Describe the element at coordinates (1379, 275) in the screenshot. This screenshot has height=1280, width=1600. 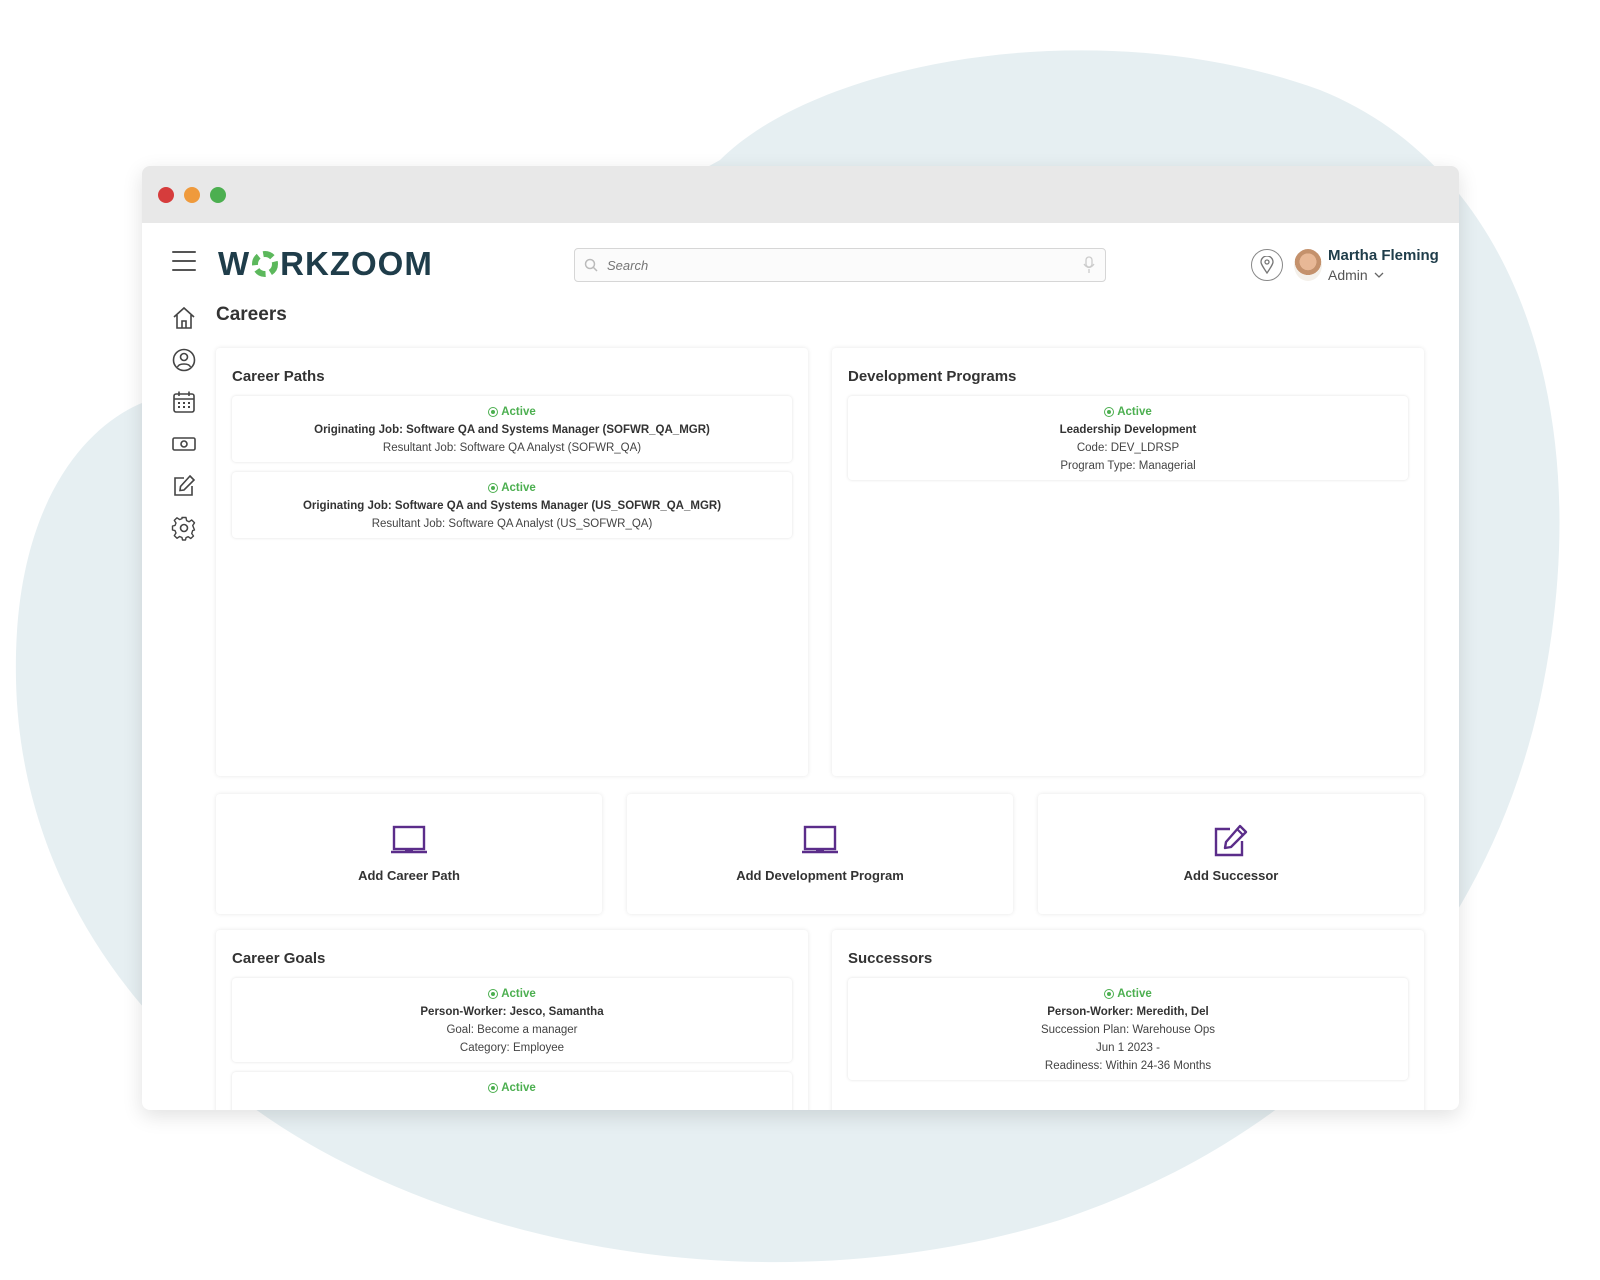
I see `chevron-down-icon` at that location.